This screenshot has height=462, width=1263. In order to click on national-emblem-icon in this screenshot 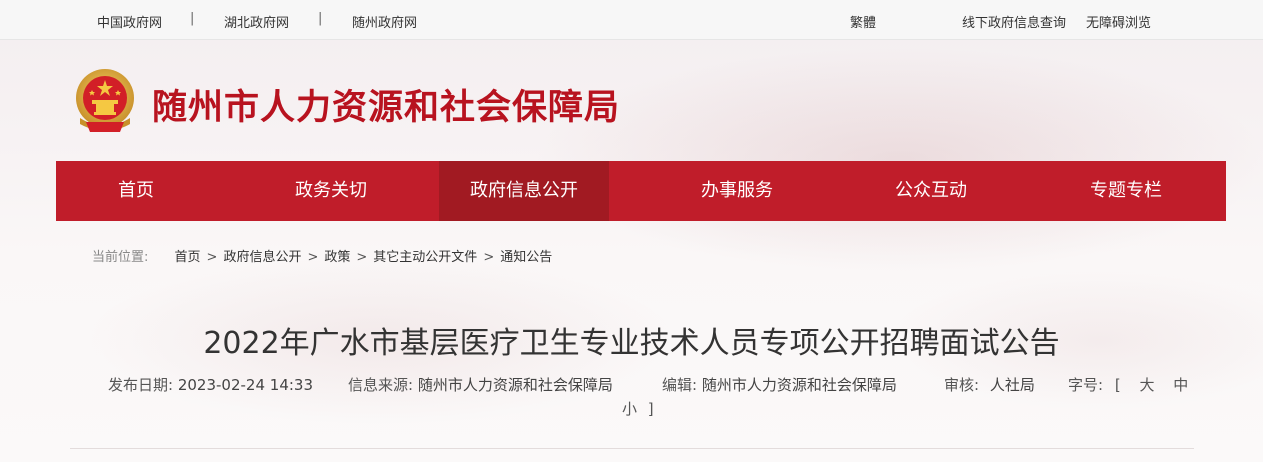, I will do `click(105, 102)`.